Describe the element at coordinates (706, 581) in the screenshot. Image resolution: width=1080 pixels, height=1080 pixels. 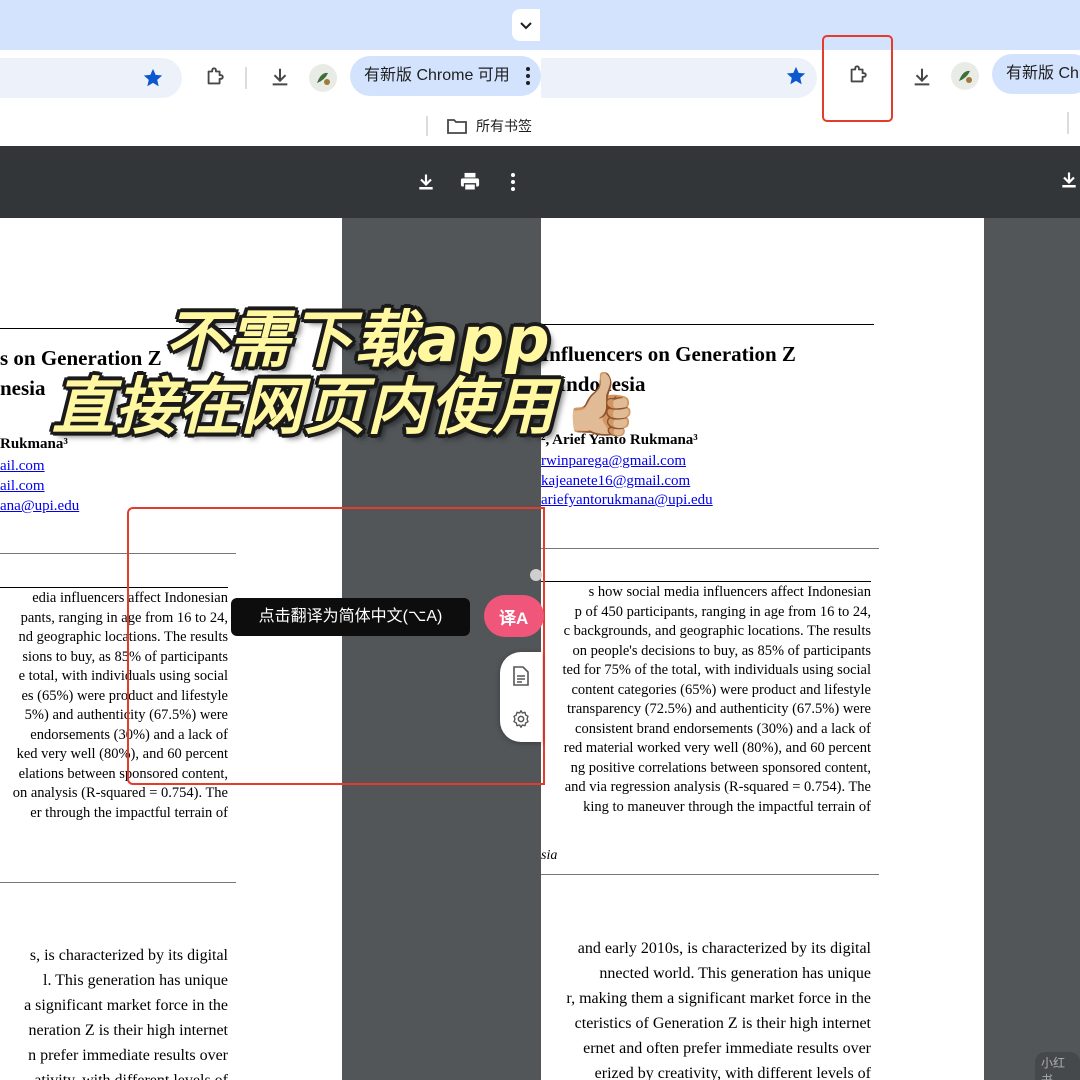
I see `abstract-rule` at that location.